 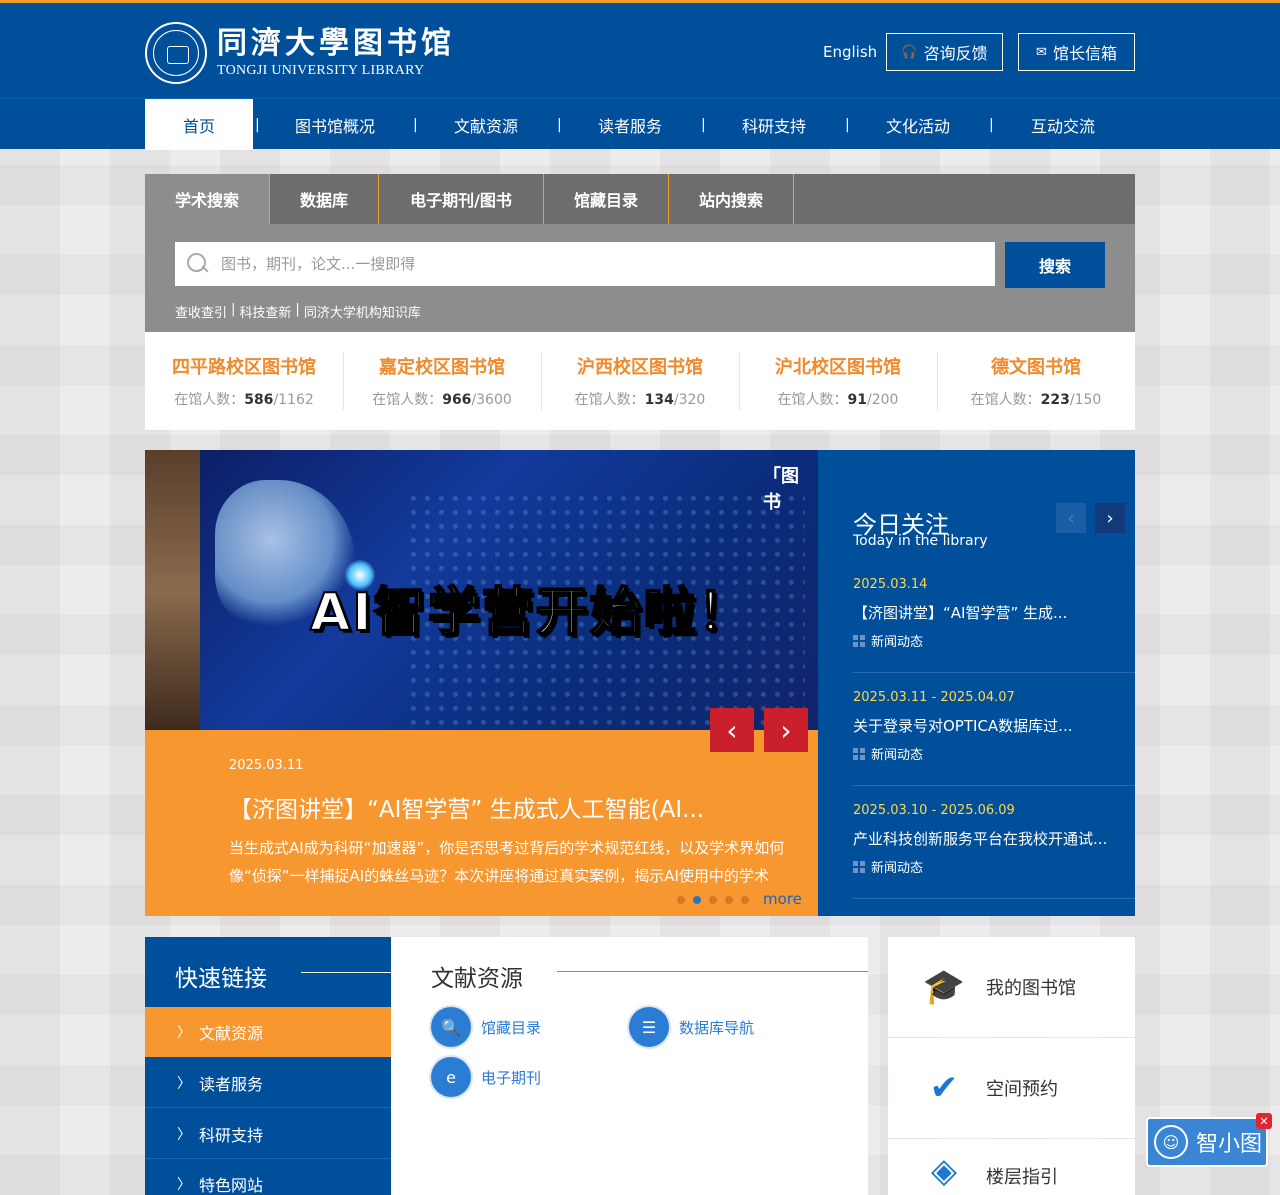 I want to click on branch-stat: 在馆人数：91/200, so click(x=838, y=399).